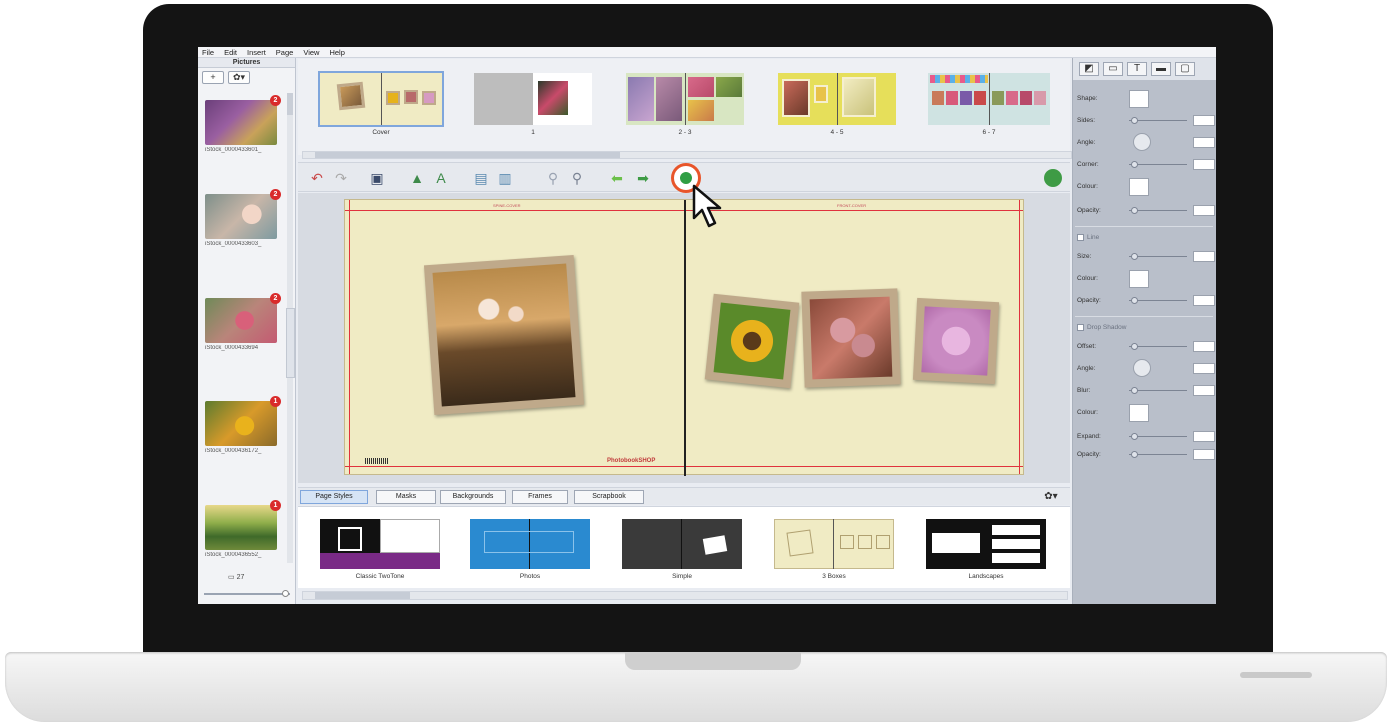  What do you see at coordinates (336, 52) in the screenshot?
I see `menu-help: Help` at bounding box center [336, 52].